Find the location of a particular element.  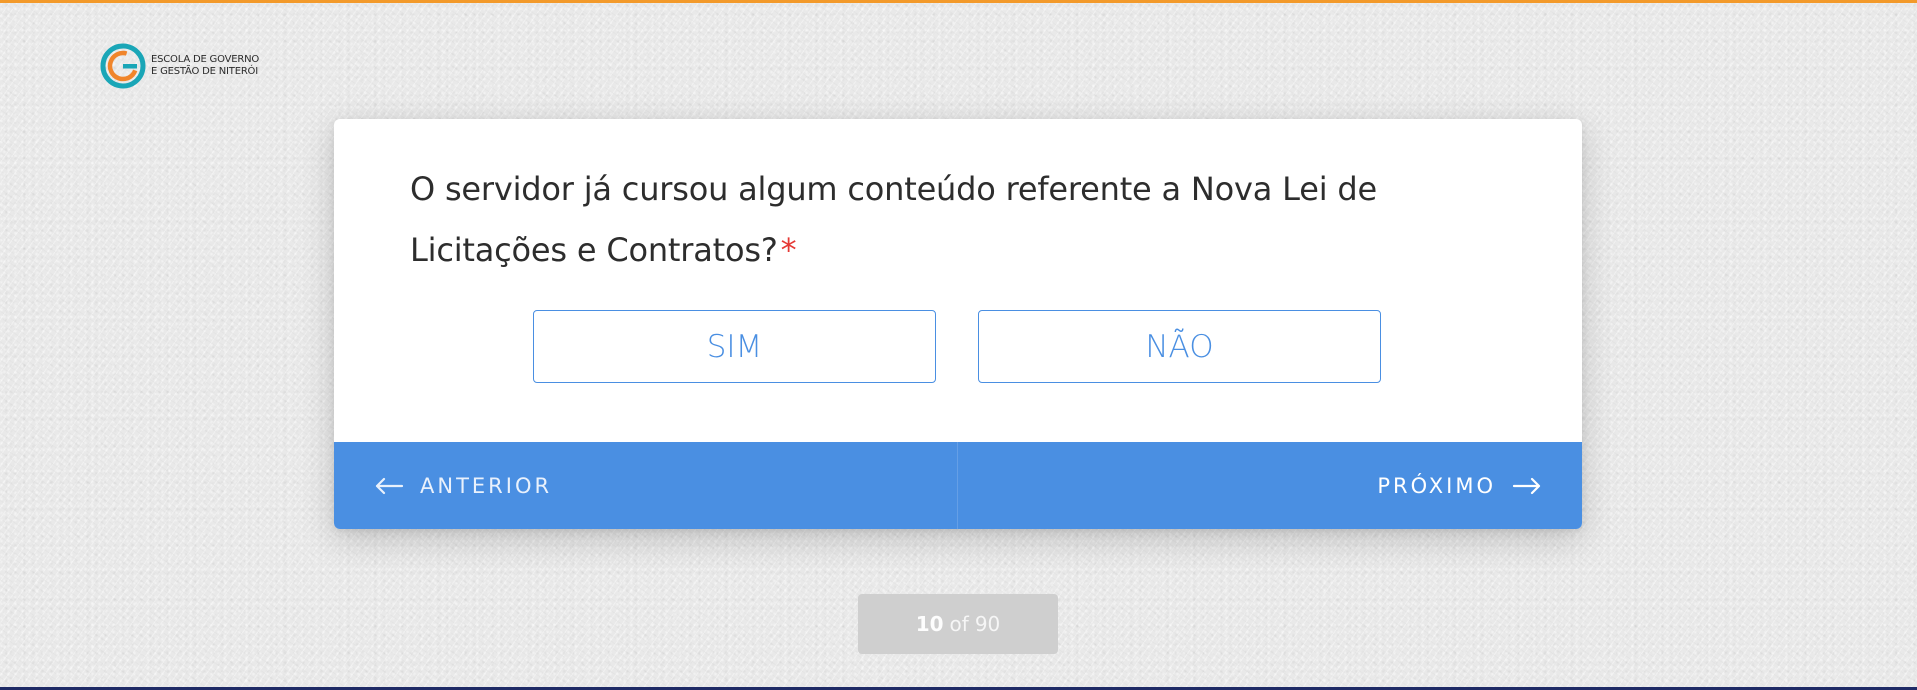

choice-sim-button: SIM is located at coordinates (734, 346).